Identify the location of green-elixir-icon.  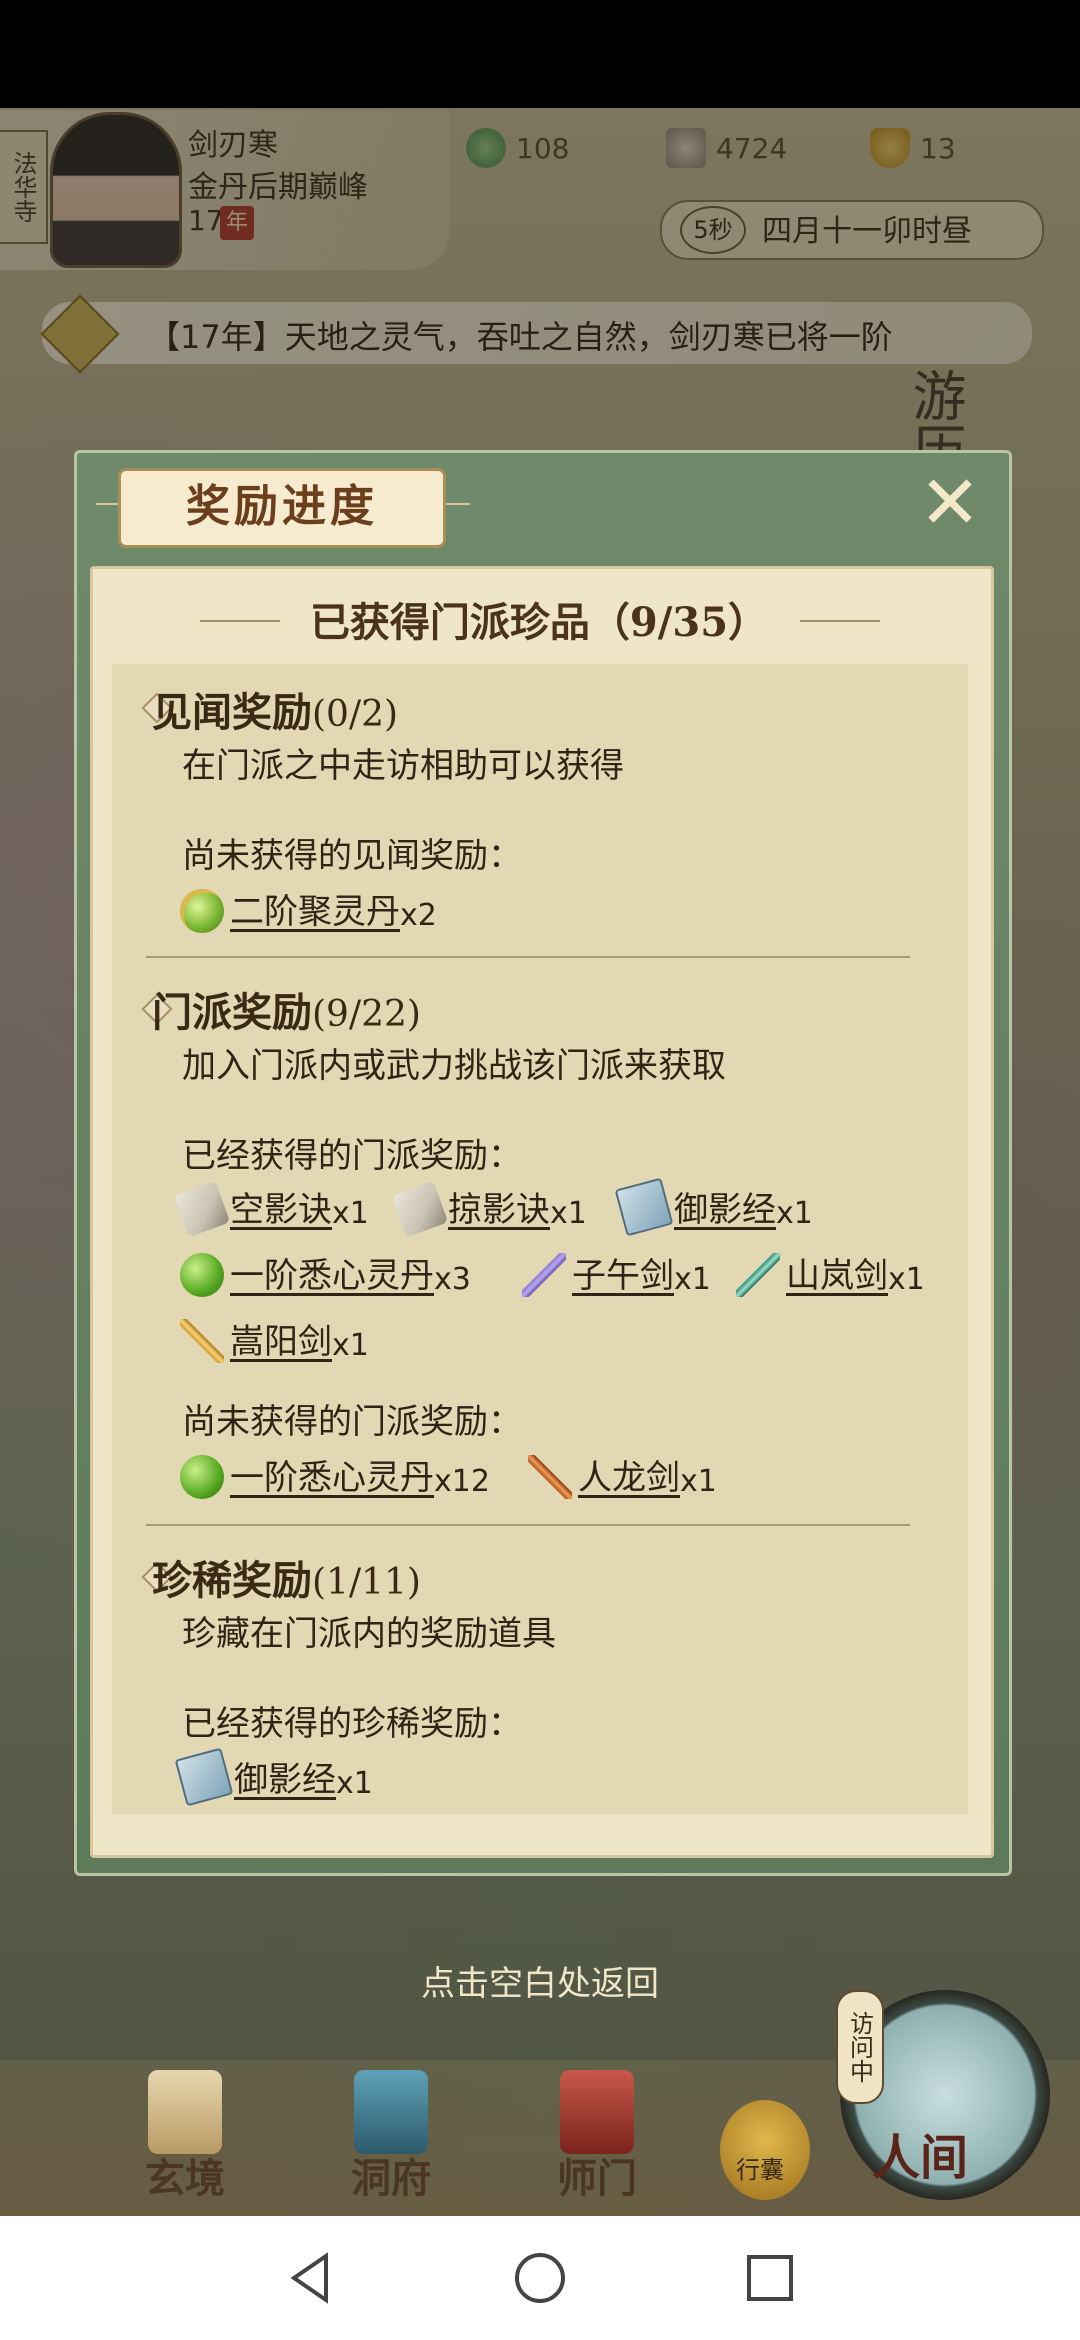
(202, 911).